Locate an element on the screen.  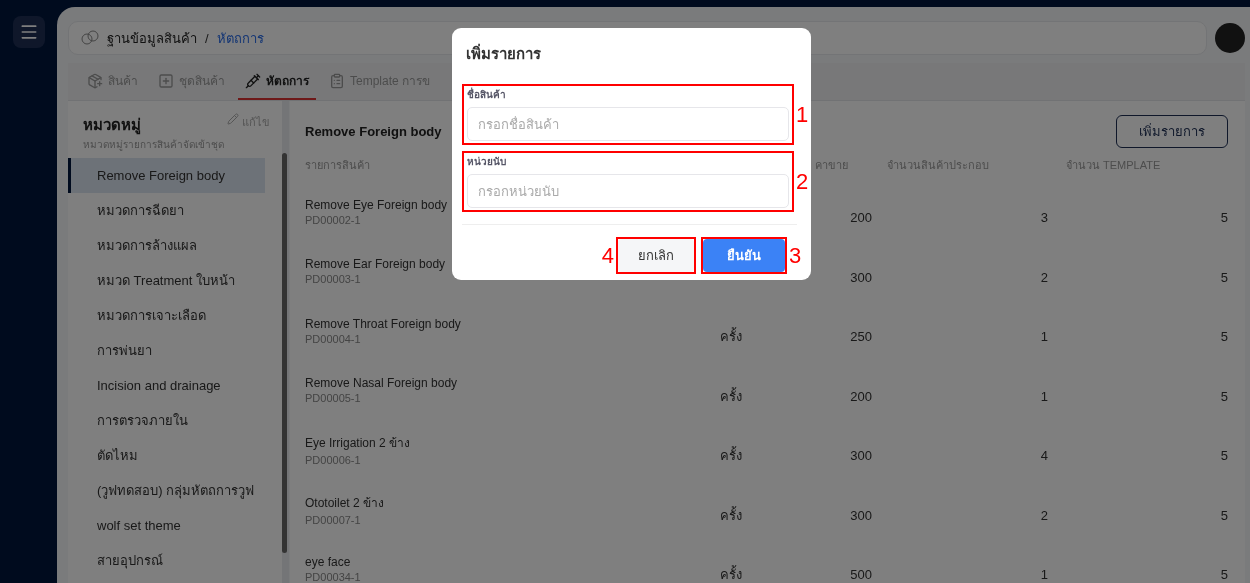
breadcrumb-link: หัตถการ is located at coordinates (240, 38).